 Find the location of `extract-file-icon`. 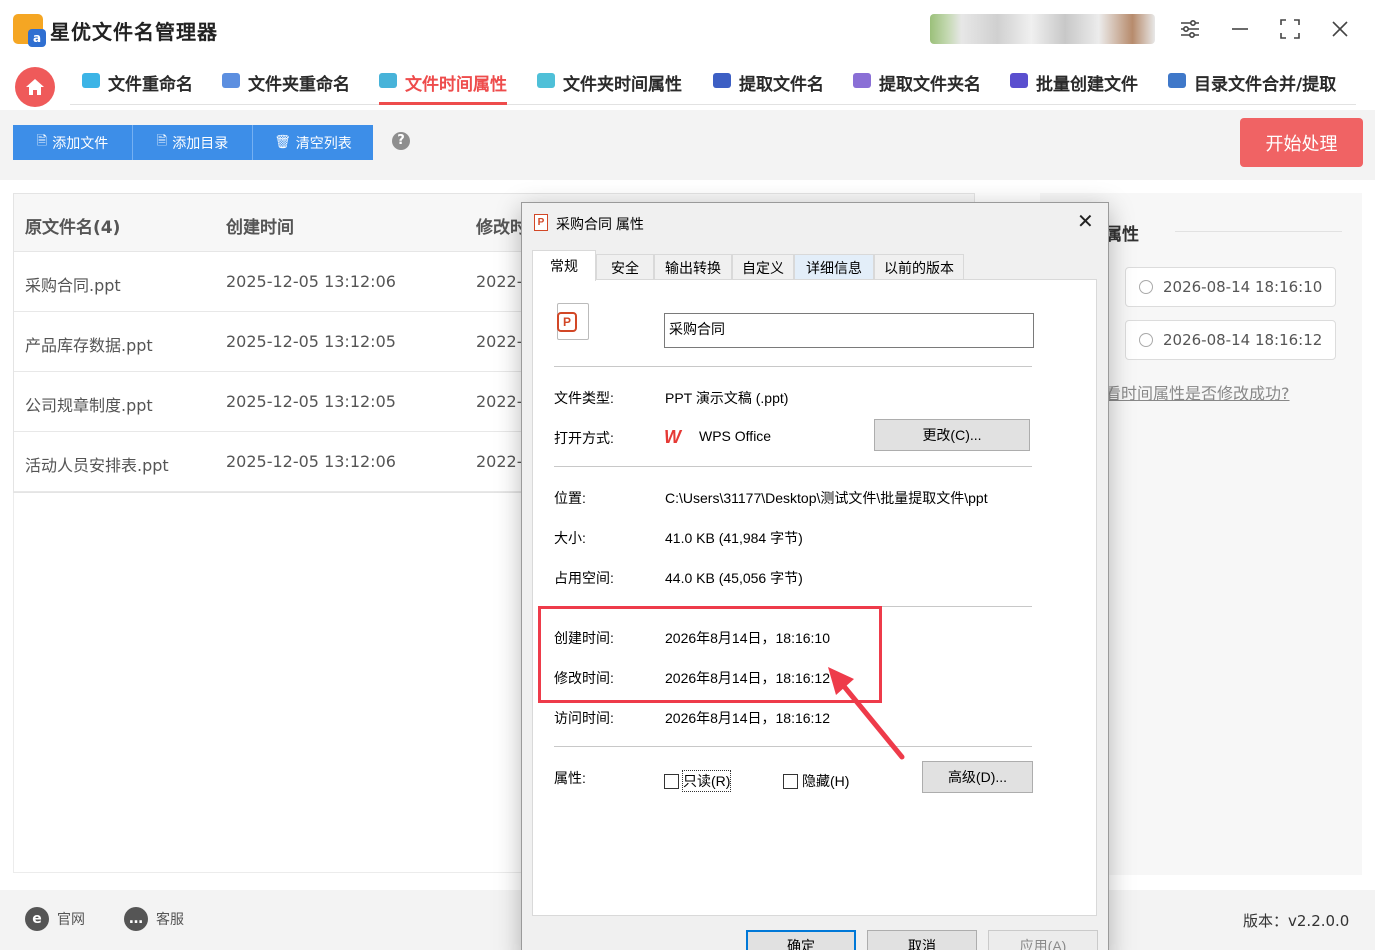

extract-file-icon is located at coordinates (722, 80).